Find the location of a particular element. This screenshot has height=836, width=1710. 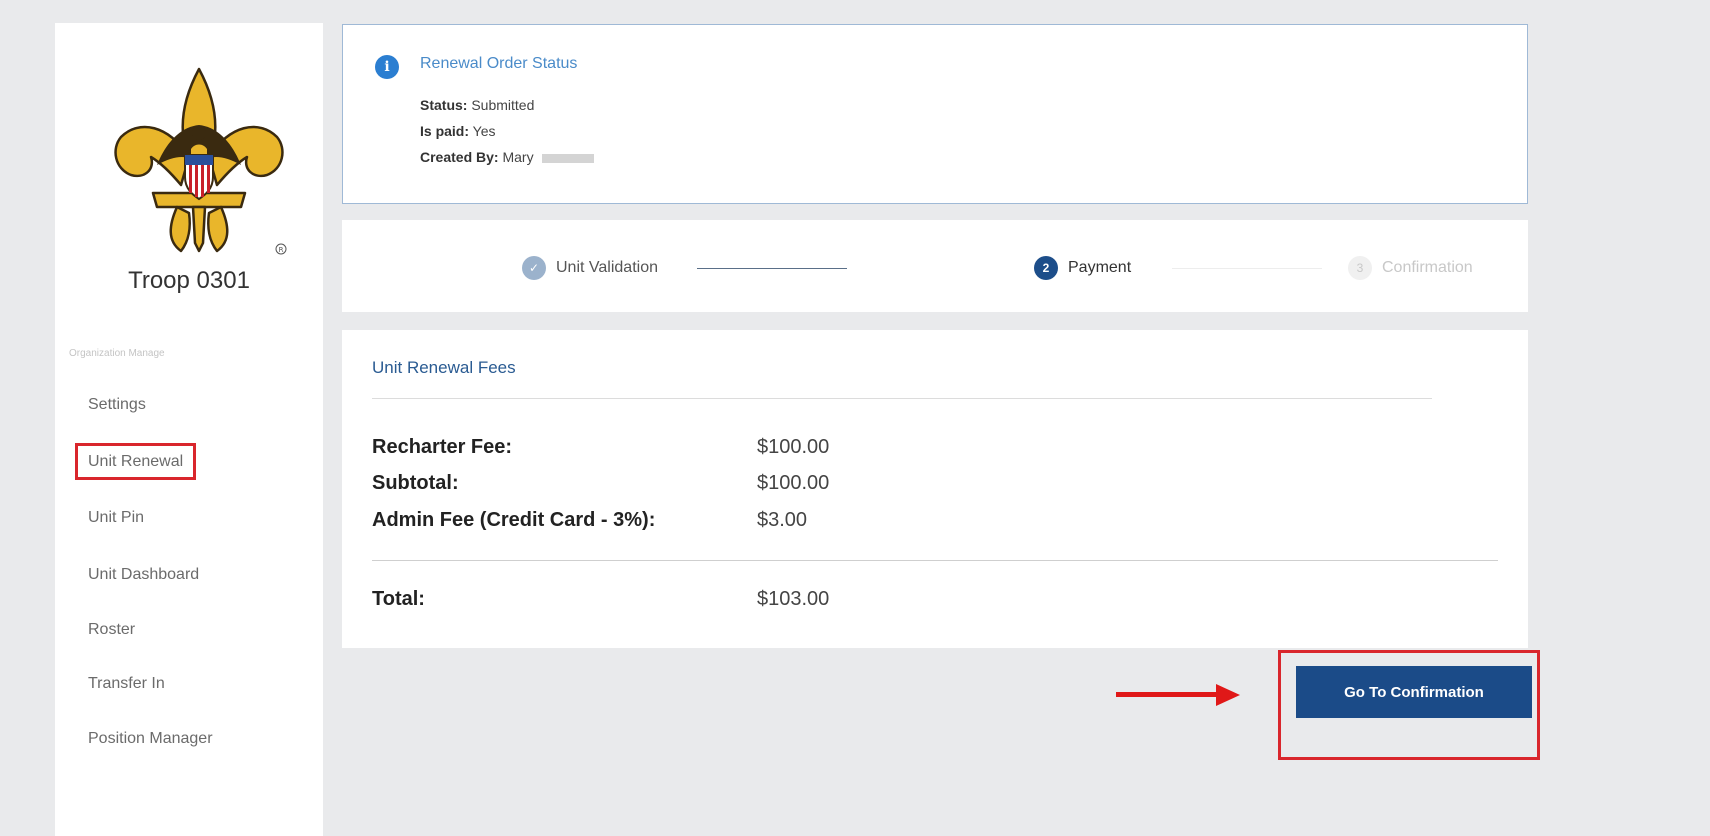

sidebar-item-roster: Roster is located at coordinates (111, 630).